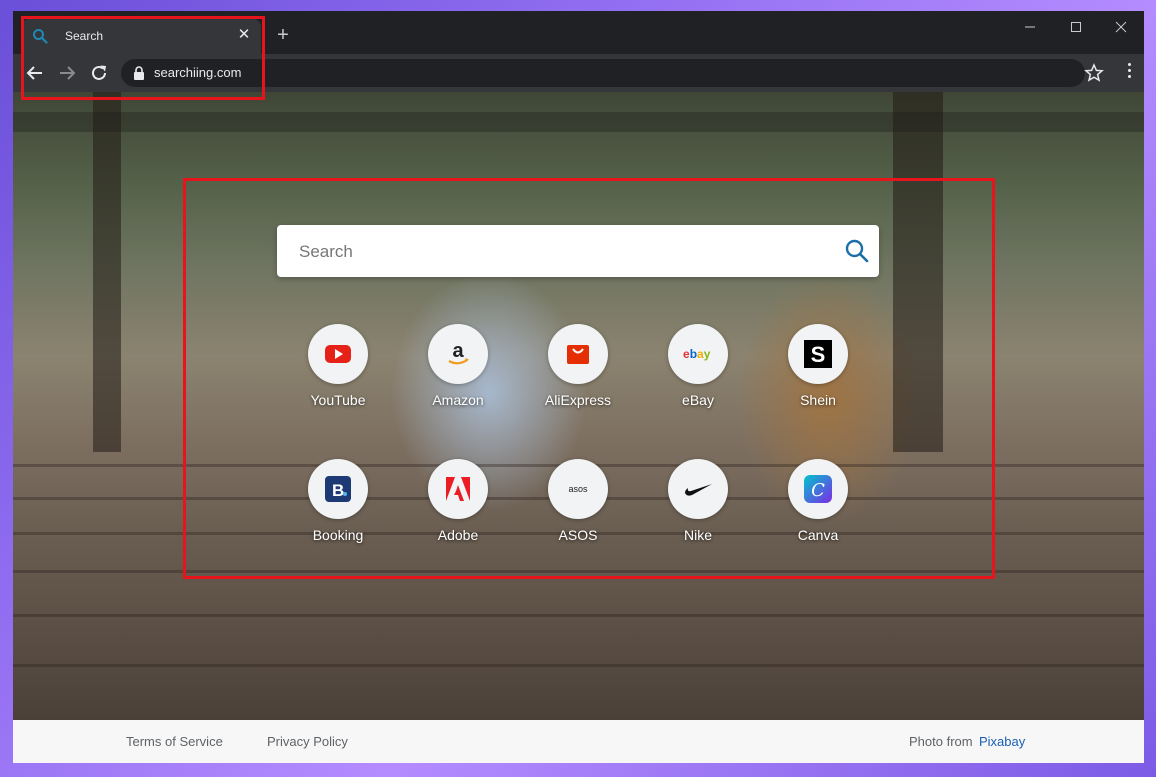 The image size is (1156, 777). I want to click on shortcut-nike: Nike, so click(698, 514).